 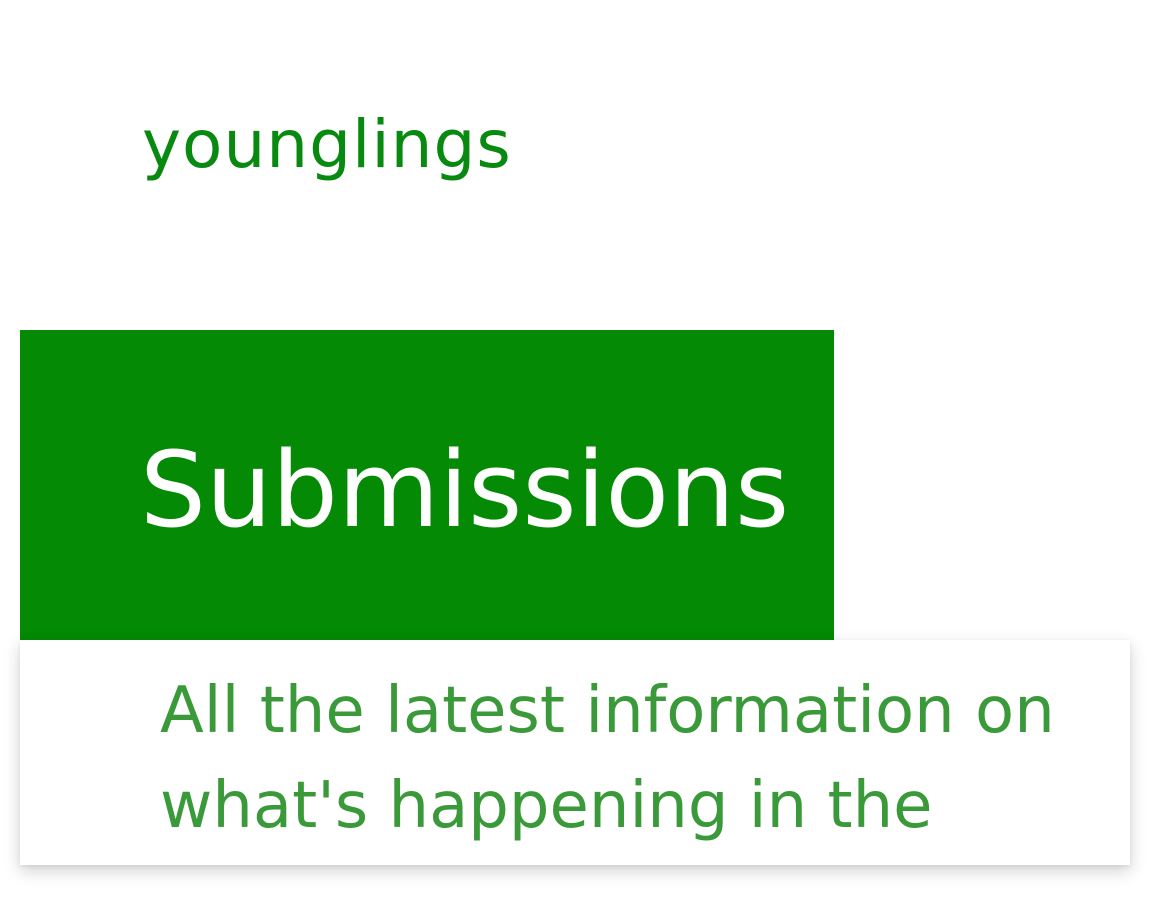 What do you see at coordinates (465, 490) in the screenshot?
I see `page-title: Submissions` at bounding box center [465, 490].